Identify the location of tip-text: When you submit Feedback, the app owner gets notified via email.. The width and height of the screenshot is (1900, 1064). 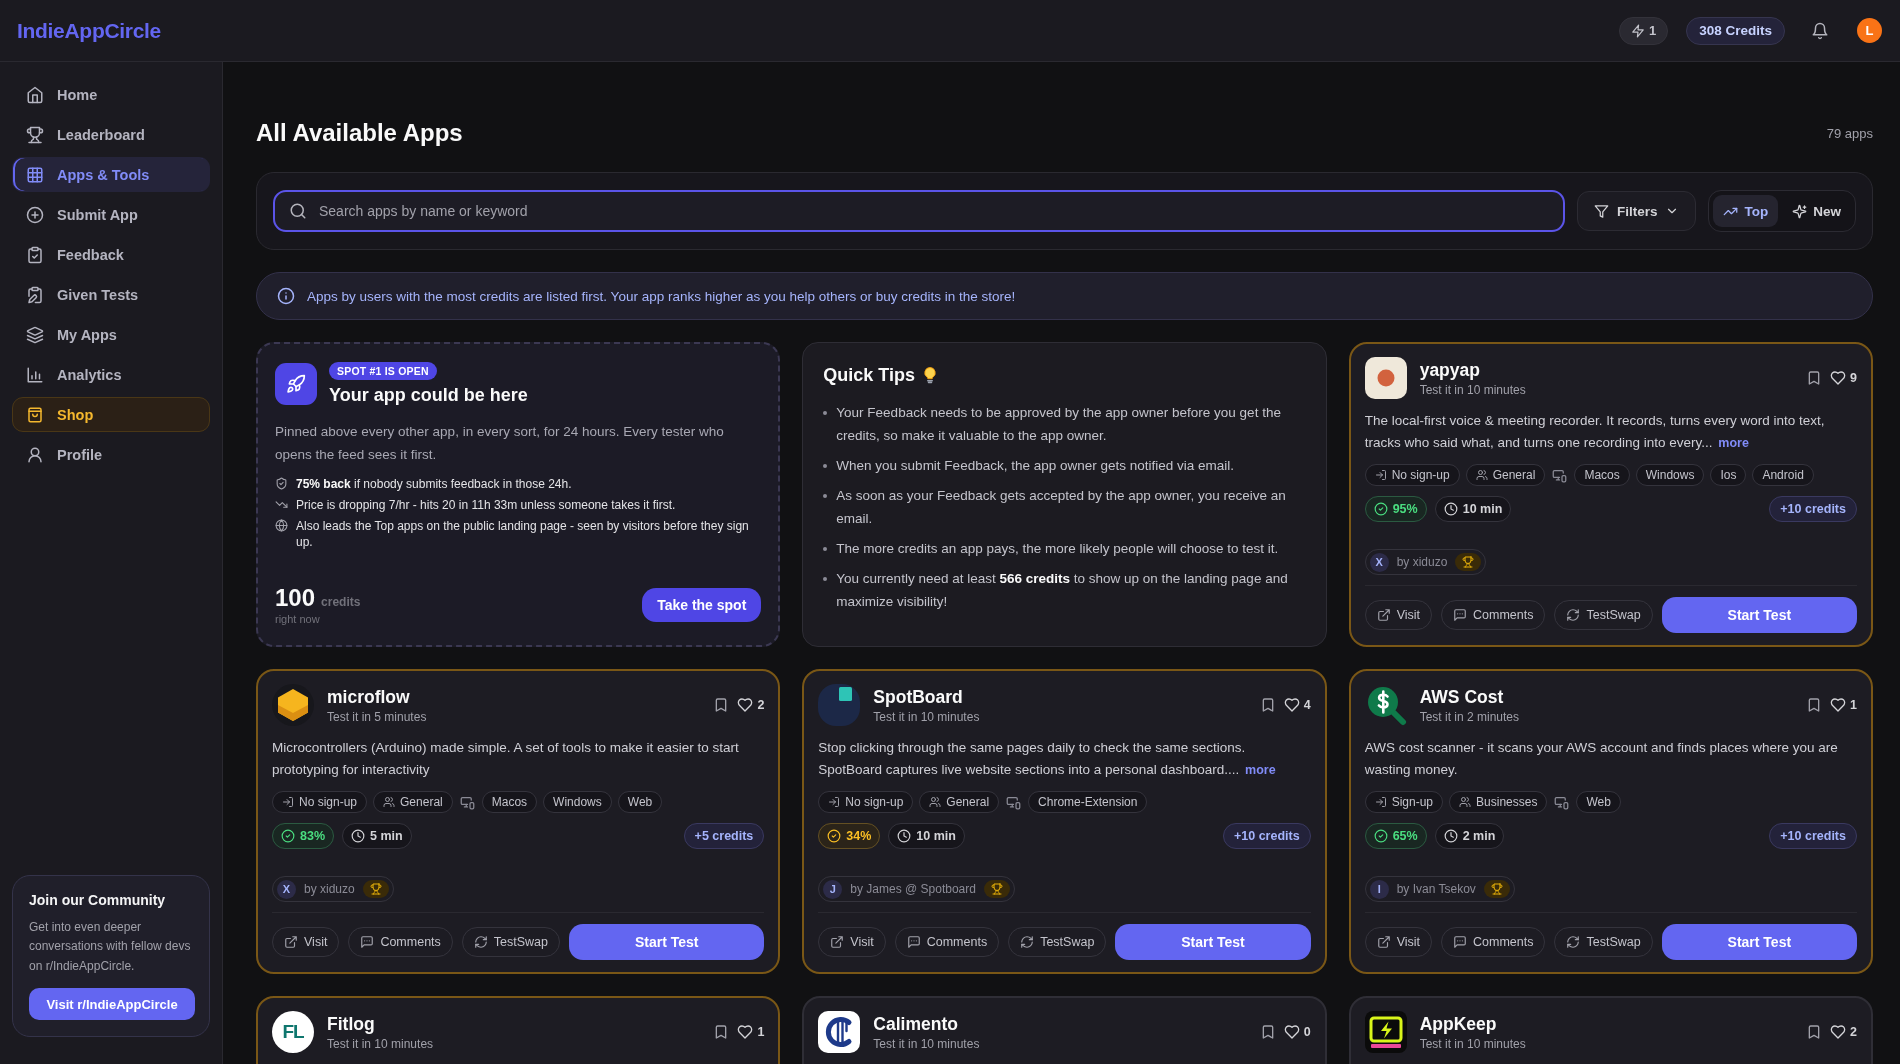
(1035, 466).